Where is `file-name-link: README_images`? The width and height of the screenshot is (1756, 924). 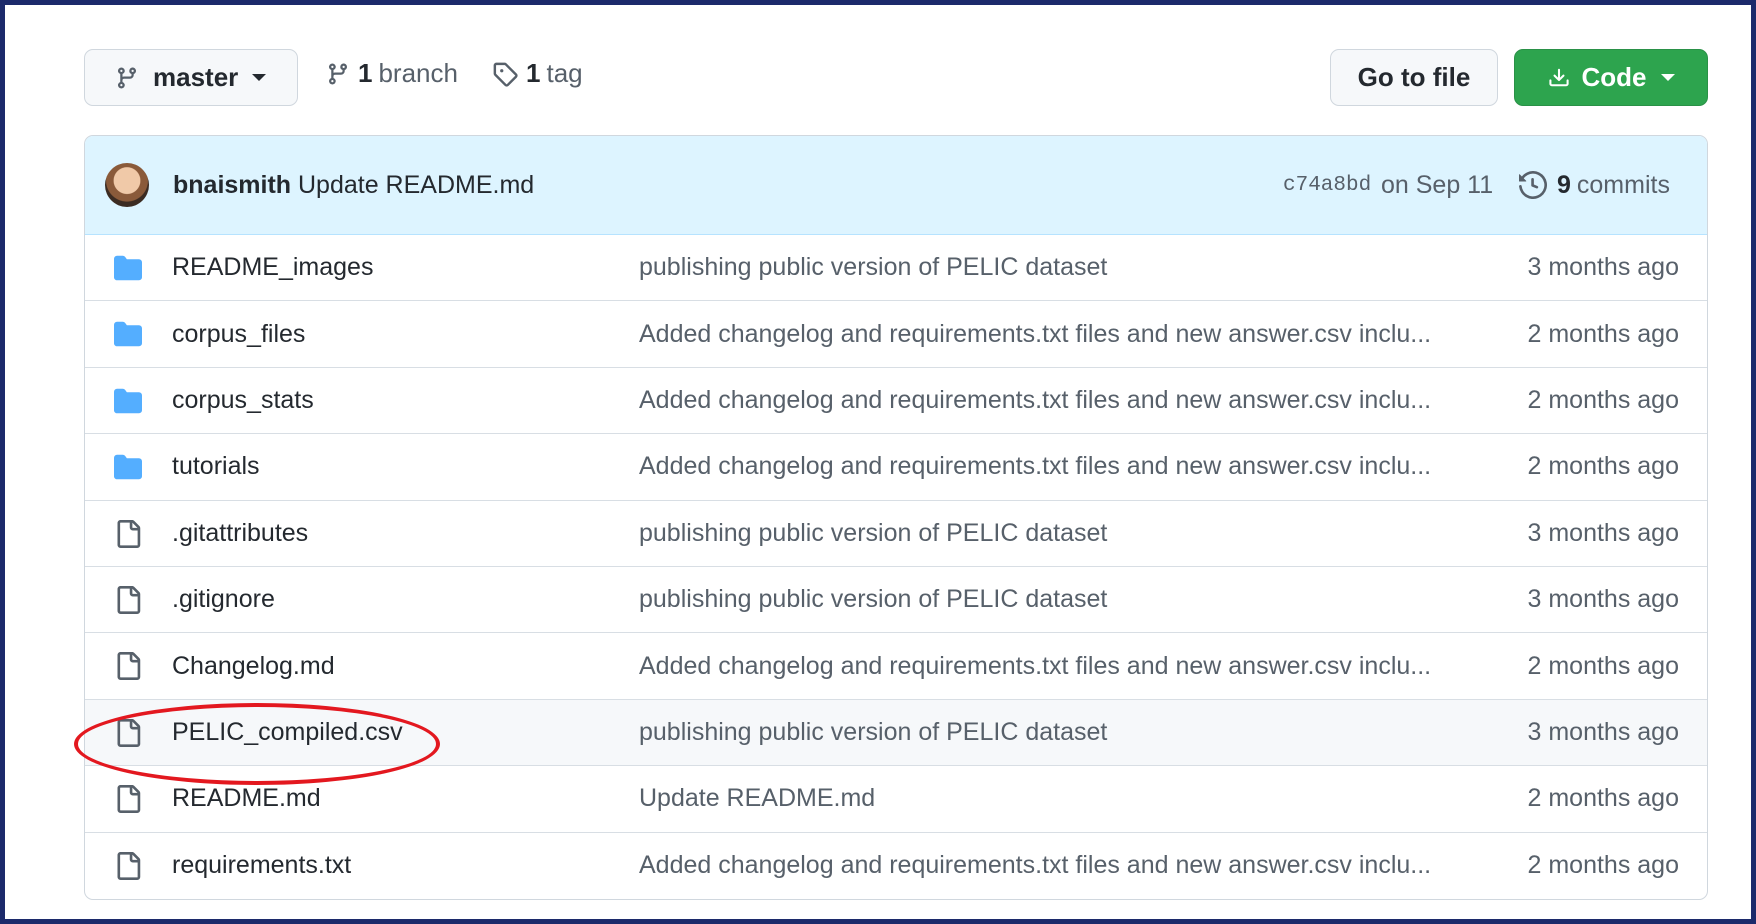 file-name-link: README_images is located at coordinates (272, 267).